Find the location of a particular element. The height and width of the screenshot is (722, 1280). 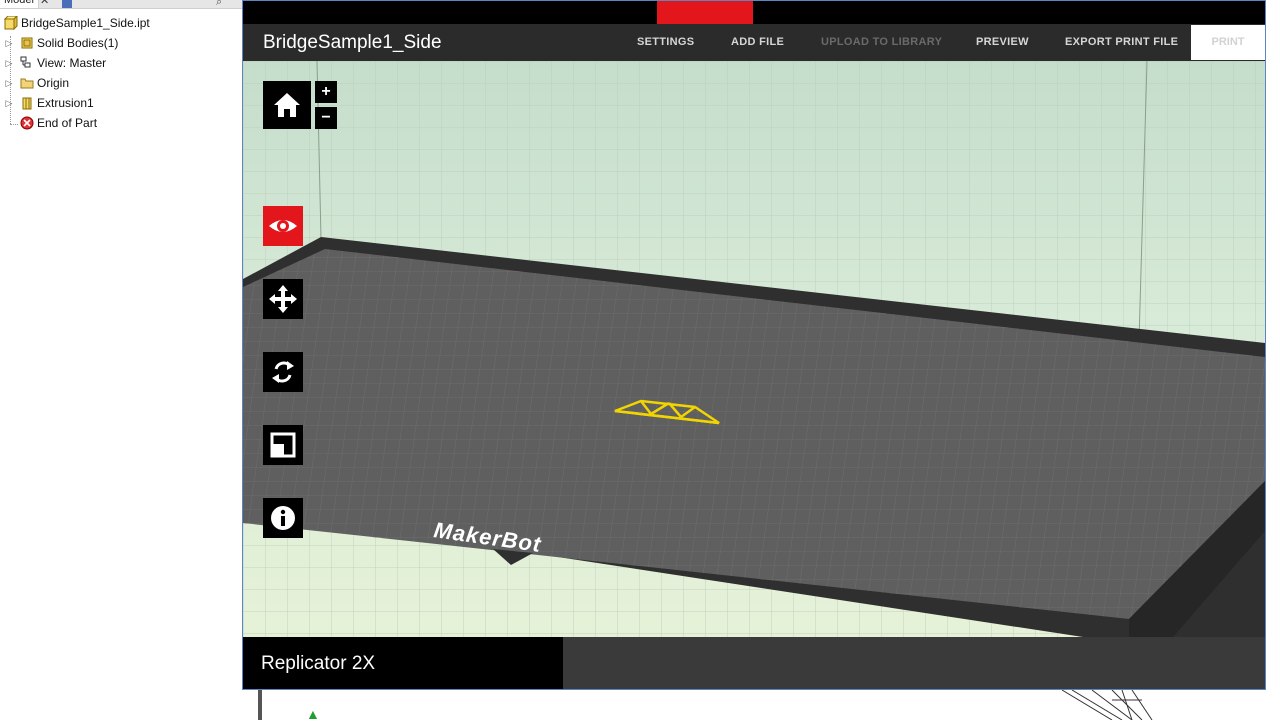

active-mode-tab is located at coordinates (705, 12).